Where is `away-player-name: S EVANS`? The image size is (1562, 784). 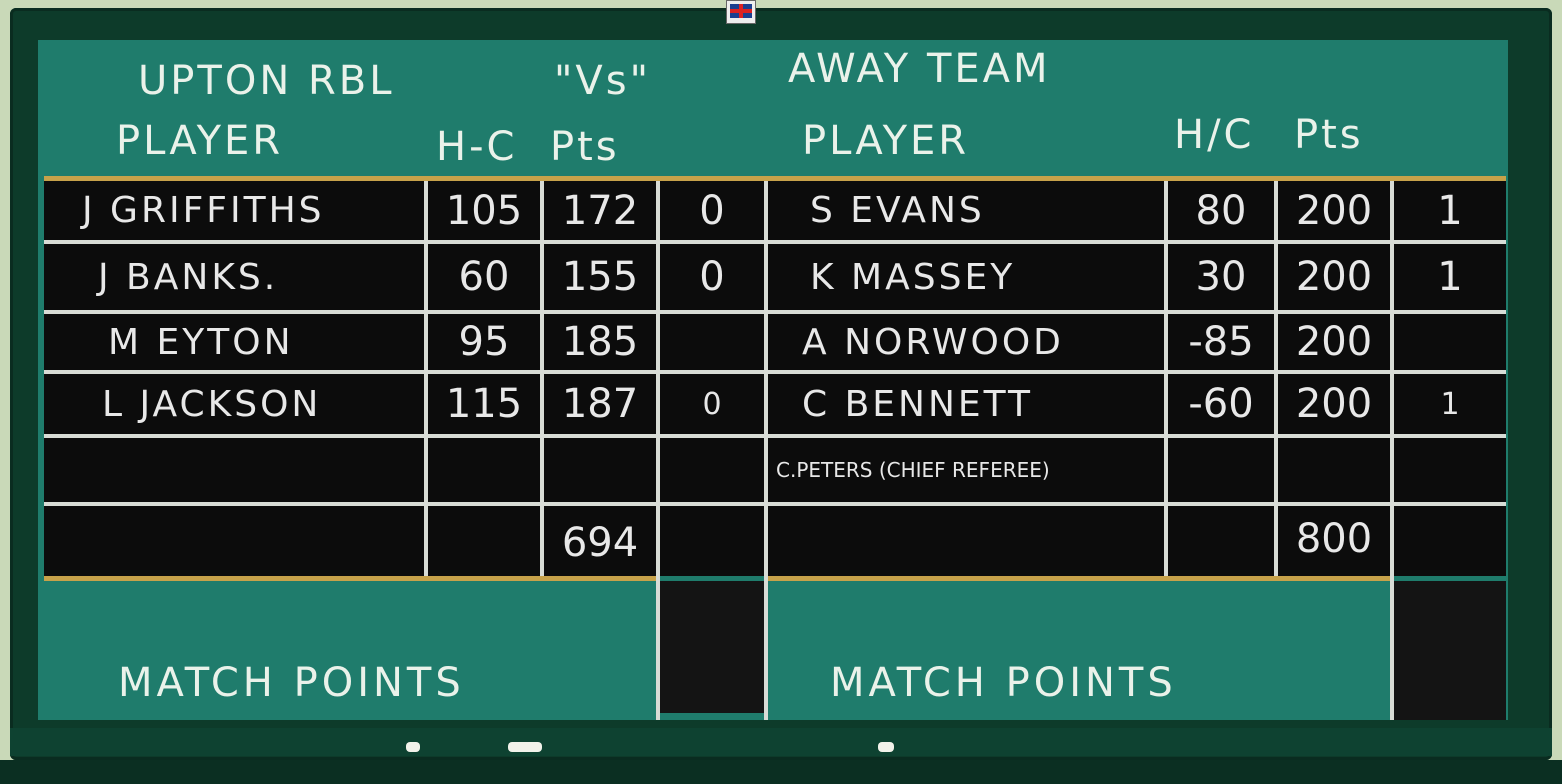 away-player-name: S EVANS is located at coordinates (897, 210).